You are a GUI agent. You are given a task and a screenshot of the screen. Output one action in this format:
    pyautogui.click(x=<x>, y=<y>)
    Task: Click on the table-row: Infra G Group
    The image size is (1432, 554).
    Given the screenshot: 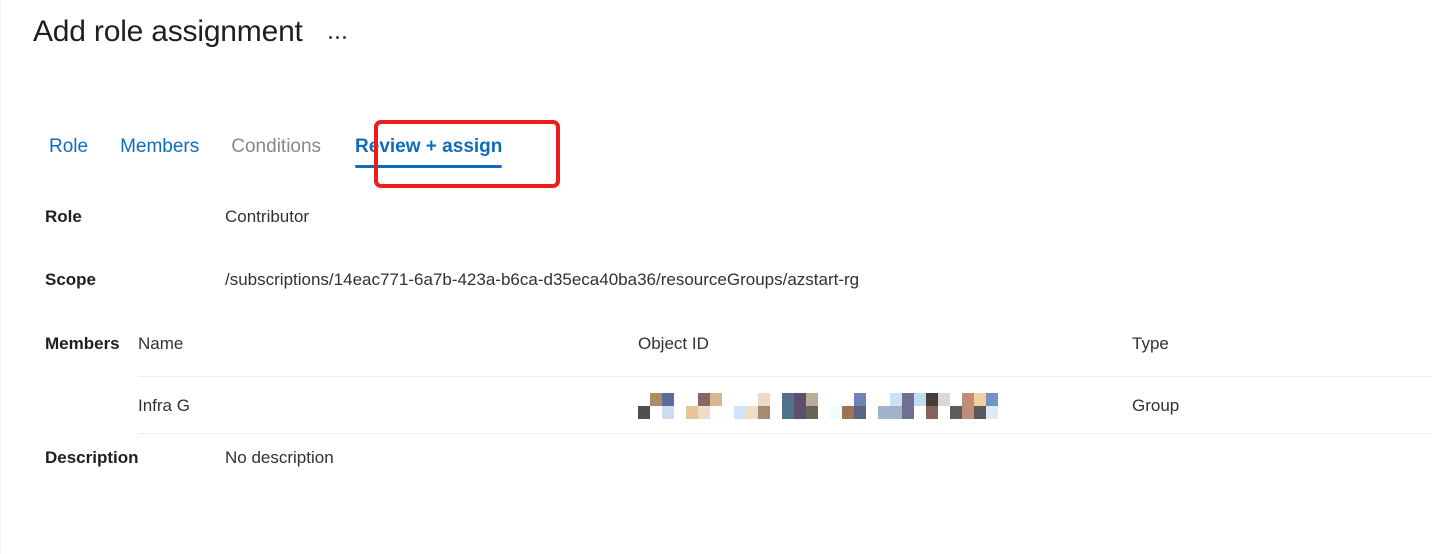 What is the action you would take?
    pyautogui.click(x=785, y=405)
    